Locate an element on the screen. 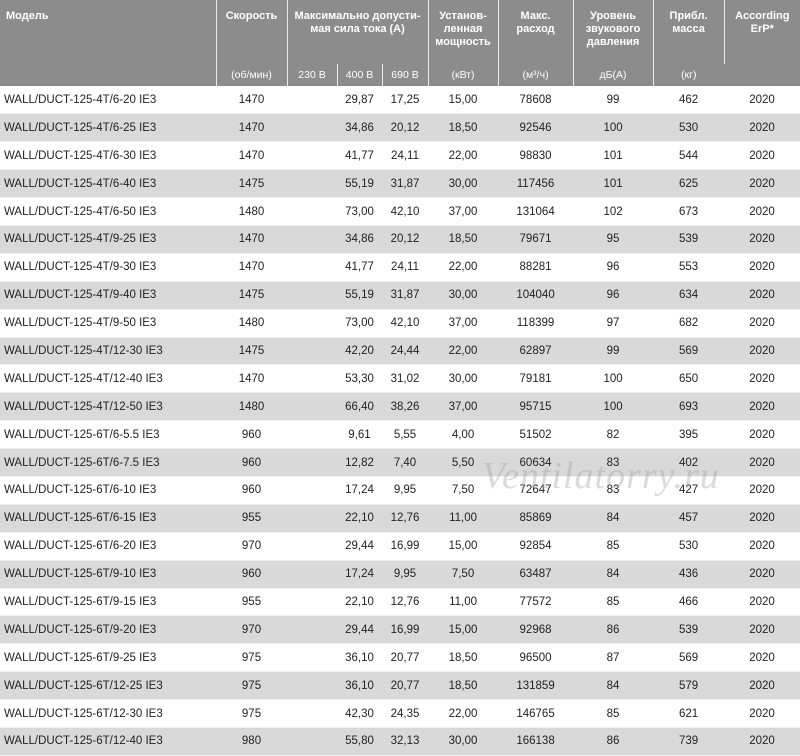 This screenshot has height=756, width=800. cell-current-690v: 24,11 is located at coordinates (405, 267).